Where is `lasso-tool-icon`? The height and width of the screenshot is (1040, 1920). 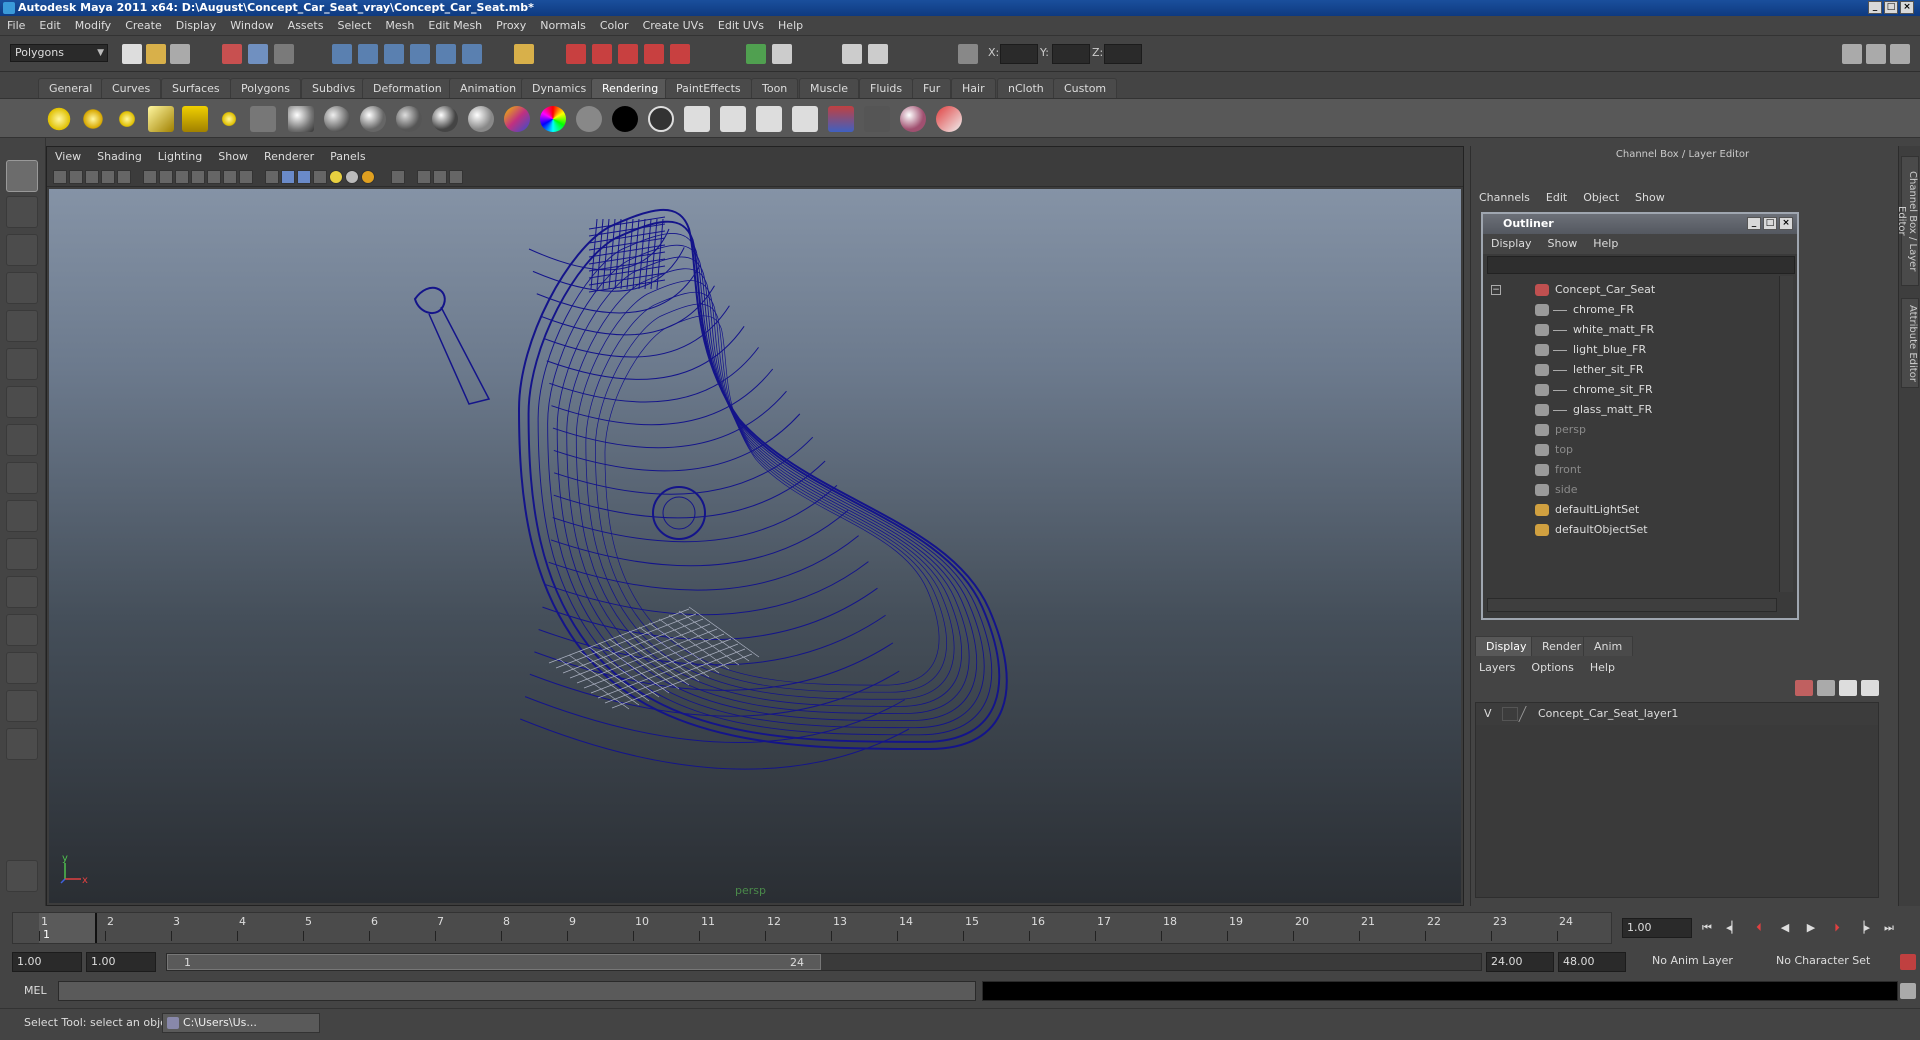 lasso-tool-icon is located at coordinates (22, 212).